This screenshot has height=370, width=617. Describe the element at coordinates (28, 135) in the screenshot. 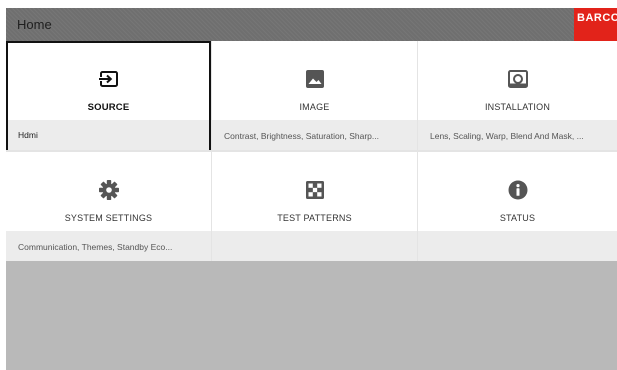

I see `tile-source-summary-text: Hdmi` at that location.